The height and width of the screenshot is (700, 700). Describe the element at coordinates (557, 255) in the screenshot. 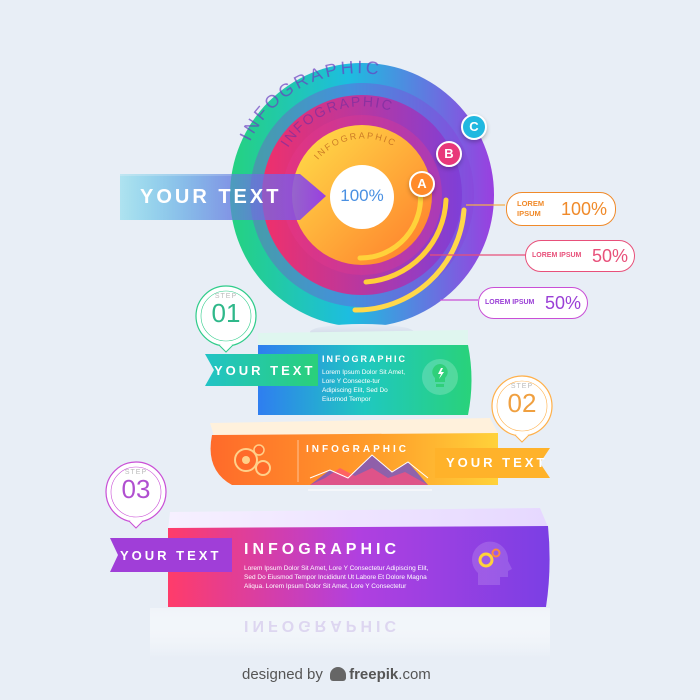

I see `stat-2-label: LOREM IPSUM` at that location.